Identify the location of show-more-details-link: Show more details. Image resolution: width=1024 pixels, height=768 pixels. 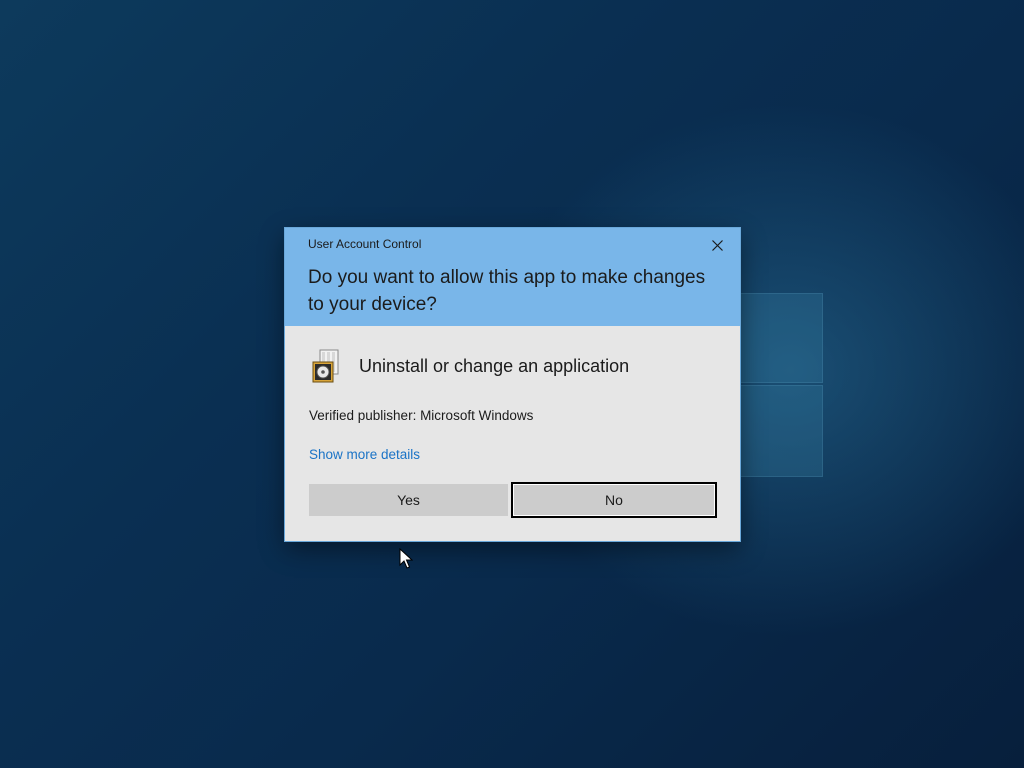
(364, 454).